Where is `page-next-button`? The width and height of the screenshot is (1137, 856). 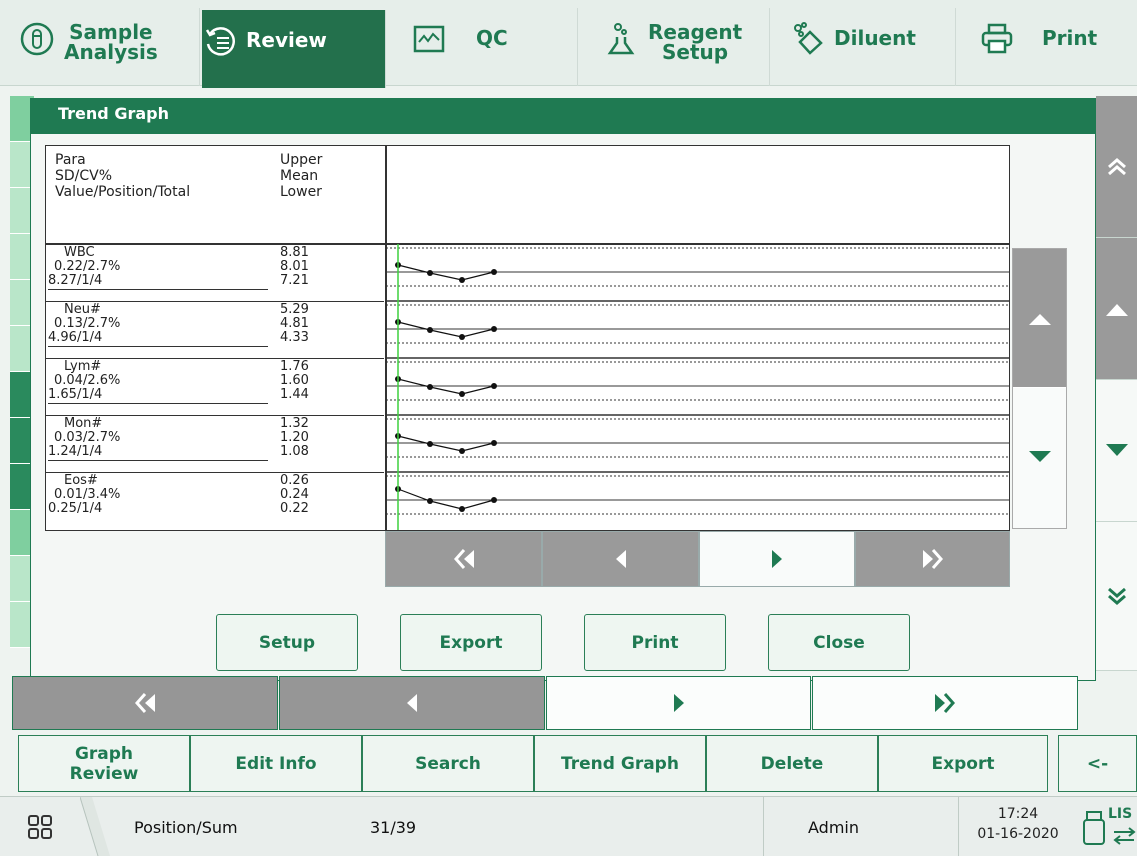
page-next-button is located at coordinates (678, 703).